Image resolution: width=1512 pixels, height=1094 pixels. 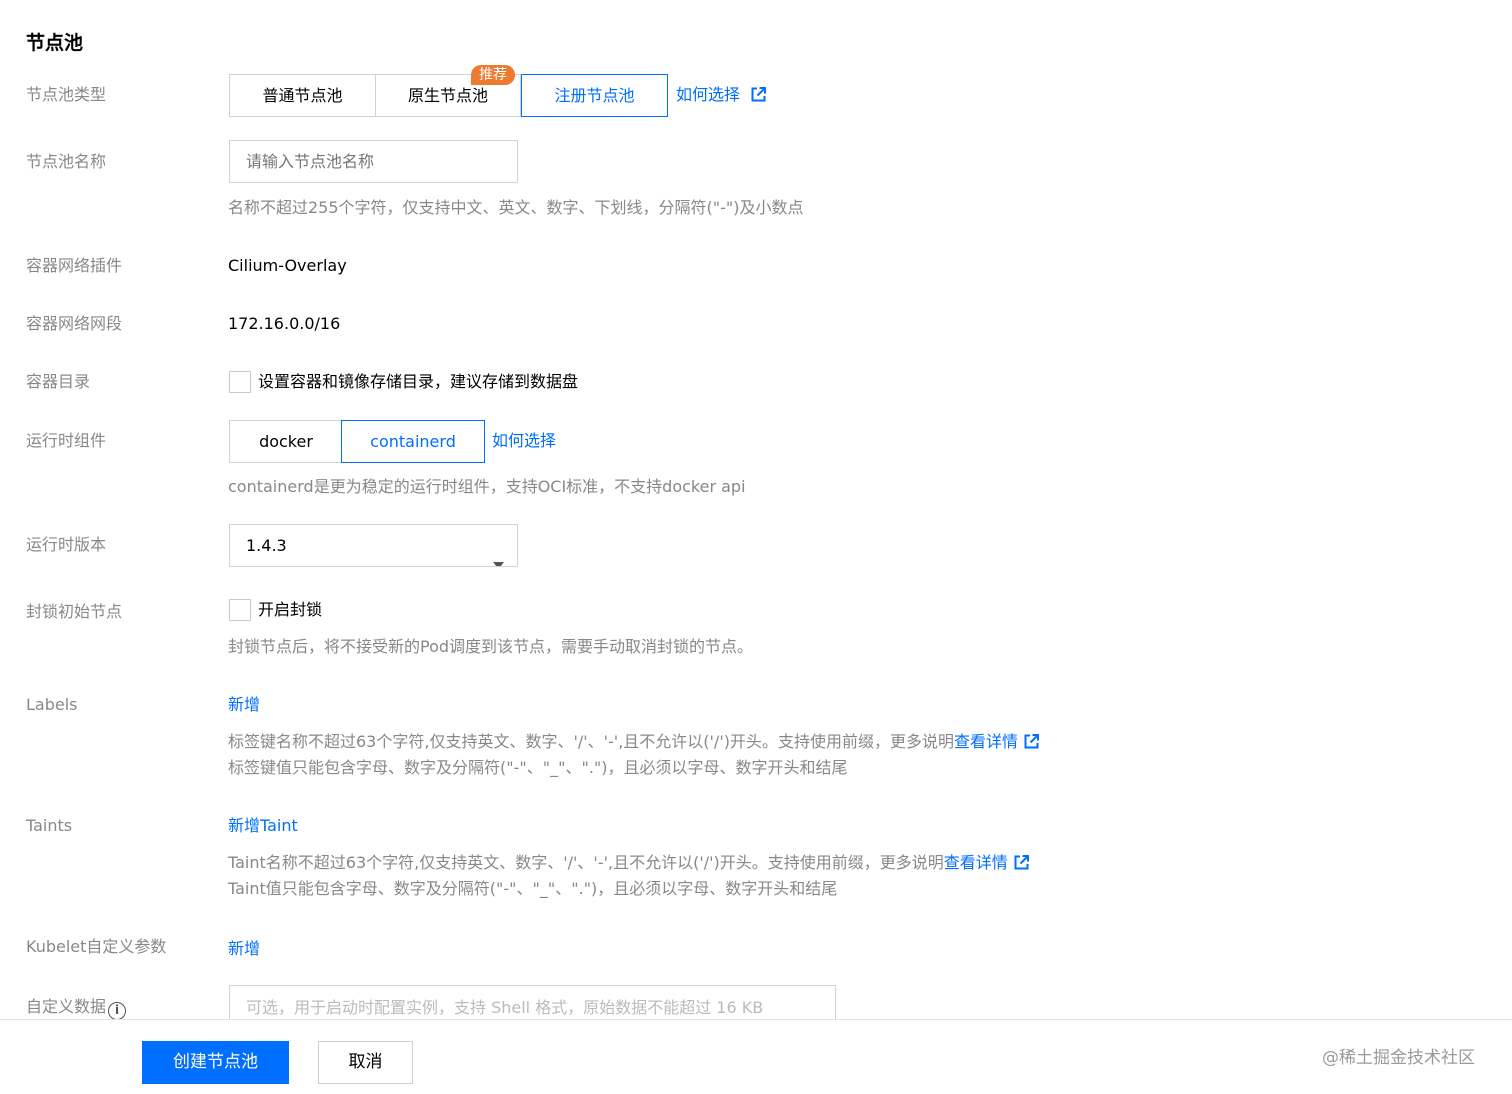 What do you see at coordinates (498, 554) in the screenshot?
I see `chevron-down-icon` at bounding box center [498, 554].